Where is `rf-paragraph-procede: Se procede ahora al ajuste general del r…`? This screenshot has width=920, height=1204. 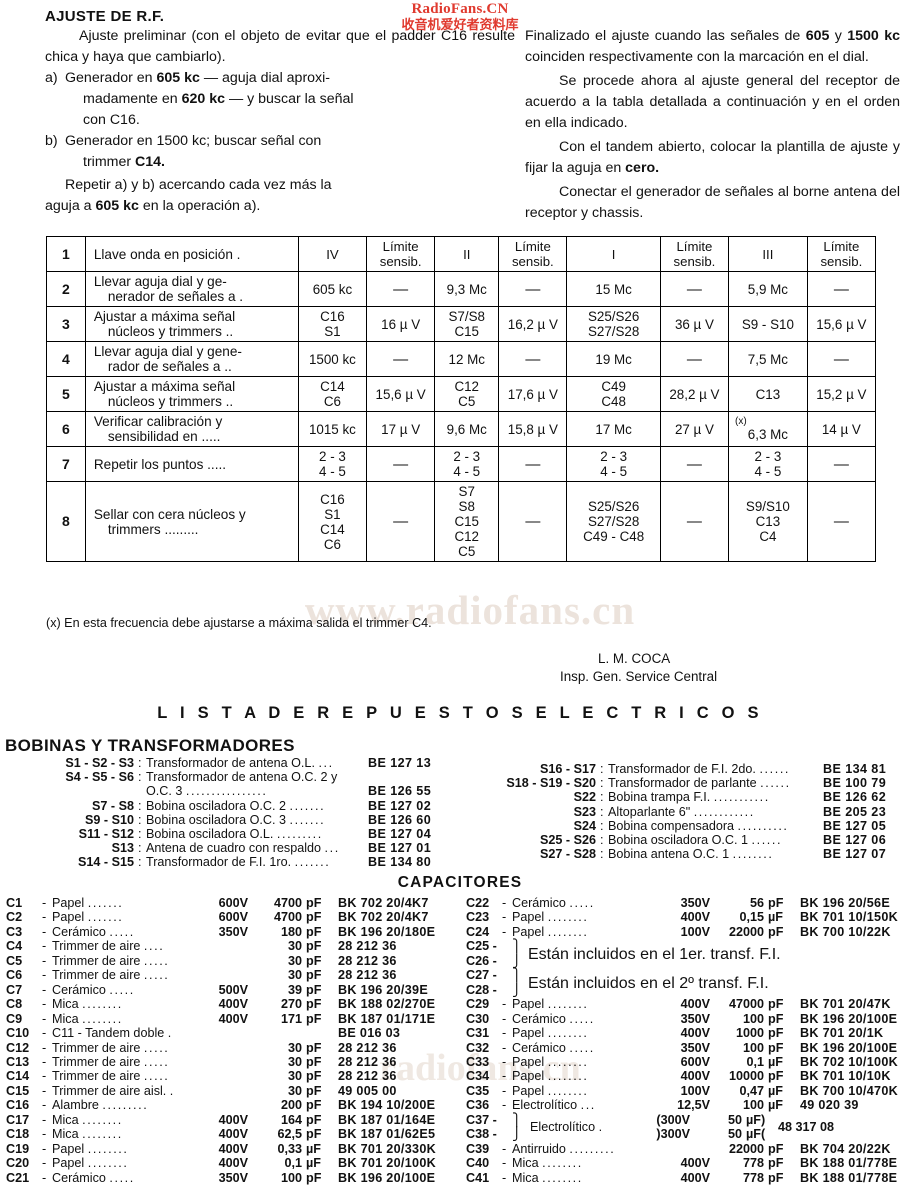 rf-paragraph-procede: Se procede ahora al ajuste general del r… is located at coordinates (712, 102).